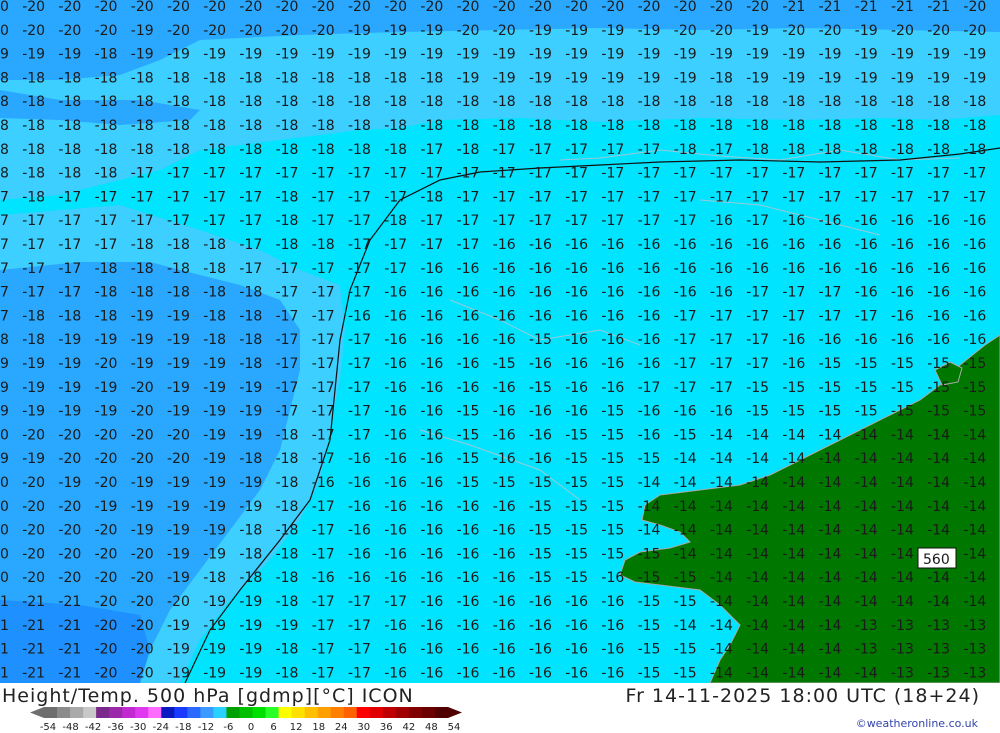 The width and height of the screenshot is (1000, 733). What do you see at coordinates (386, 727) in the screenshot?
I see `legend-tick-label: 36` at bounding box center [386, 727].